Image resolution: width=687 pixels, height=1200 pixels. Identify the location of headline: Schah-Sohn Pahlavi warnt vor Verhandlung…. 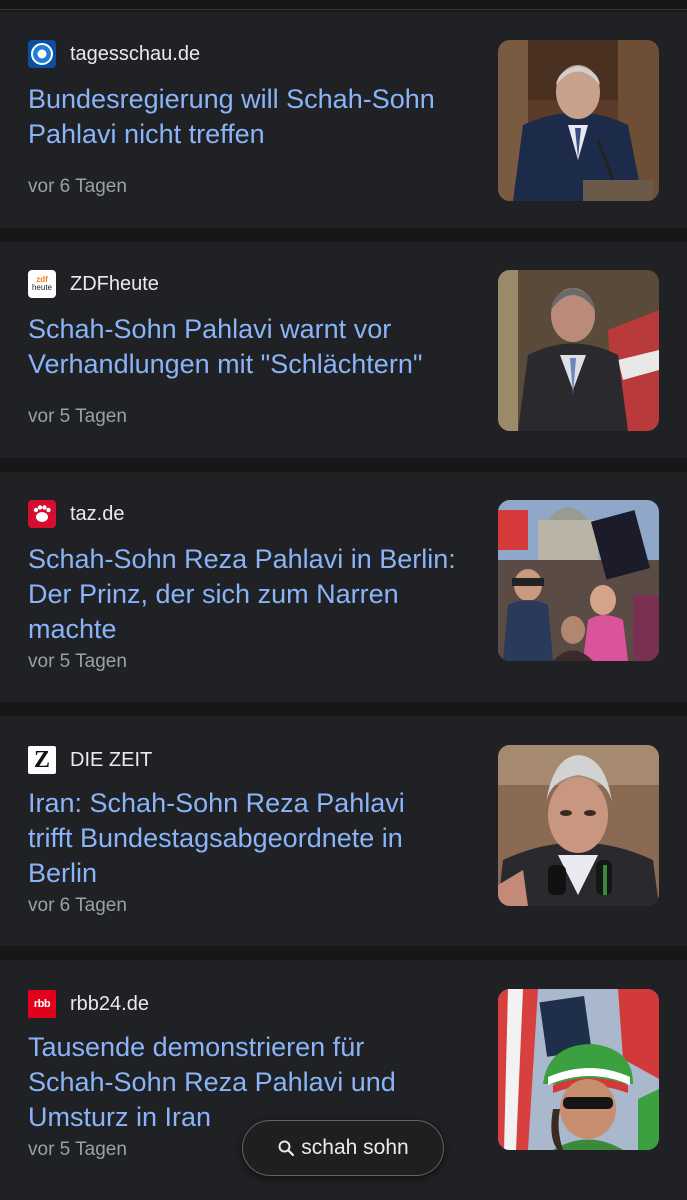
(253, 347).